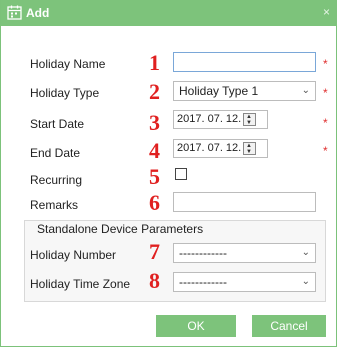 The image size is (337, 347). I want to click on holiday-time-zone-label: Holiday Time Zone, so click(80, 284).